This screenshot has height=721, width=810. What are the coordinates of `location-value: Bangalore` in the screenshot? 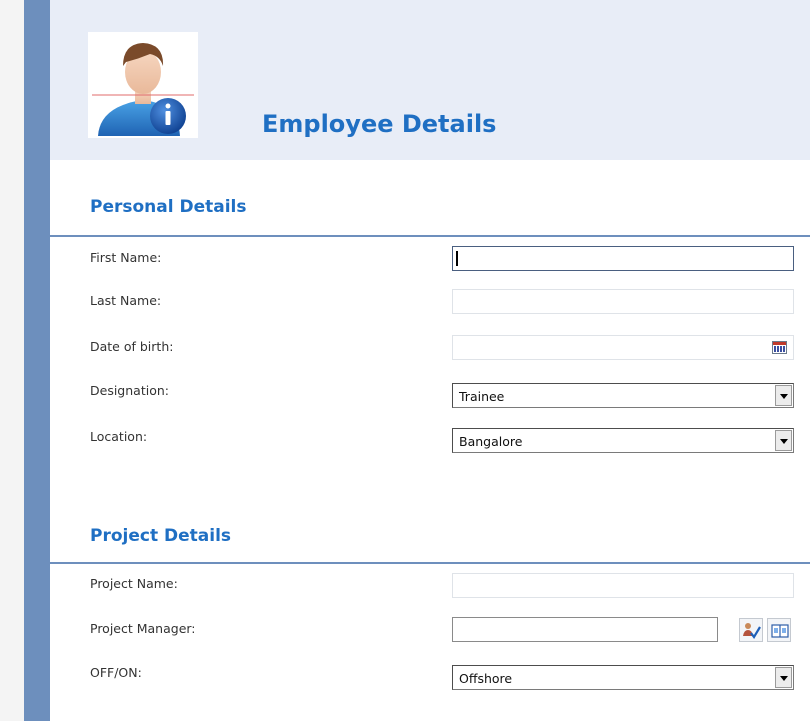 It's located at (491, 441).